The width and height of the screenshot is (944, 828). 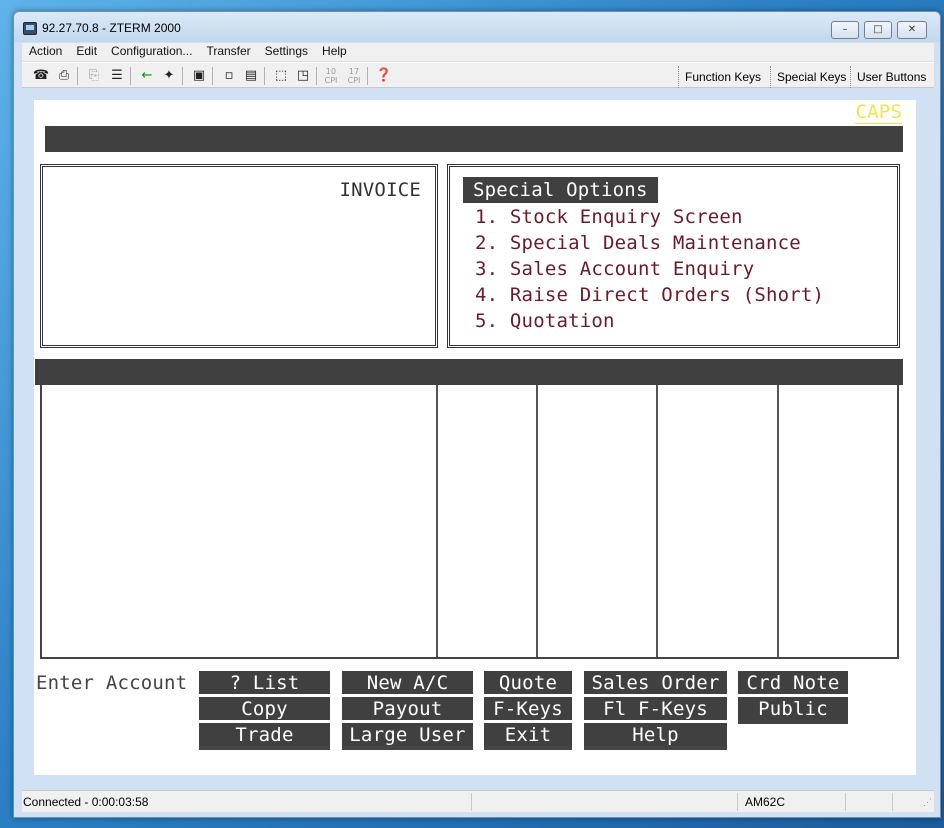 I want to click on option-special-deals: 2. Special Deals Maintenance, so click(x=638, y=243).